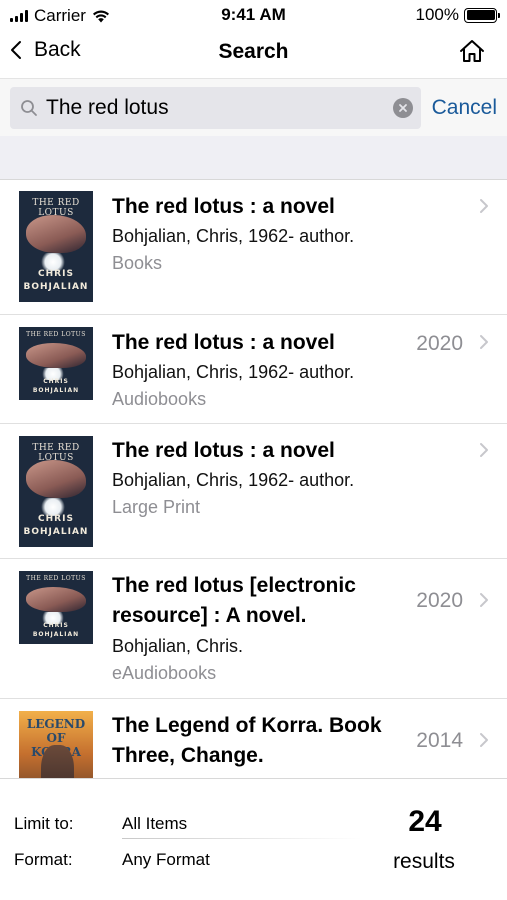 The height and width of the screenshot is (900, 507). Describe the element at coordinates (247, 725) in the screenshot. I see `item-title-line1: The Legend of Korra. Book` at that location.